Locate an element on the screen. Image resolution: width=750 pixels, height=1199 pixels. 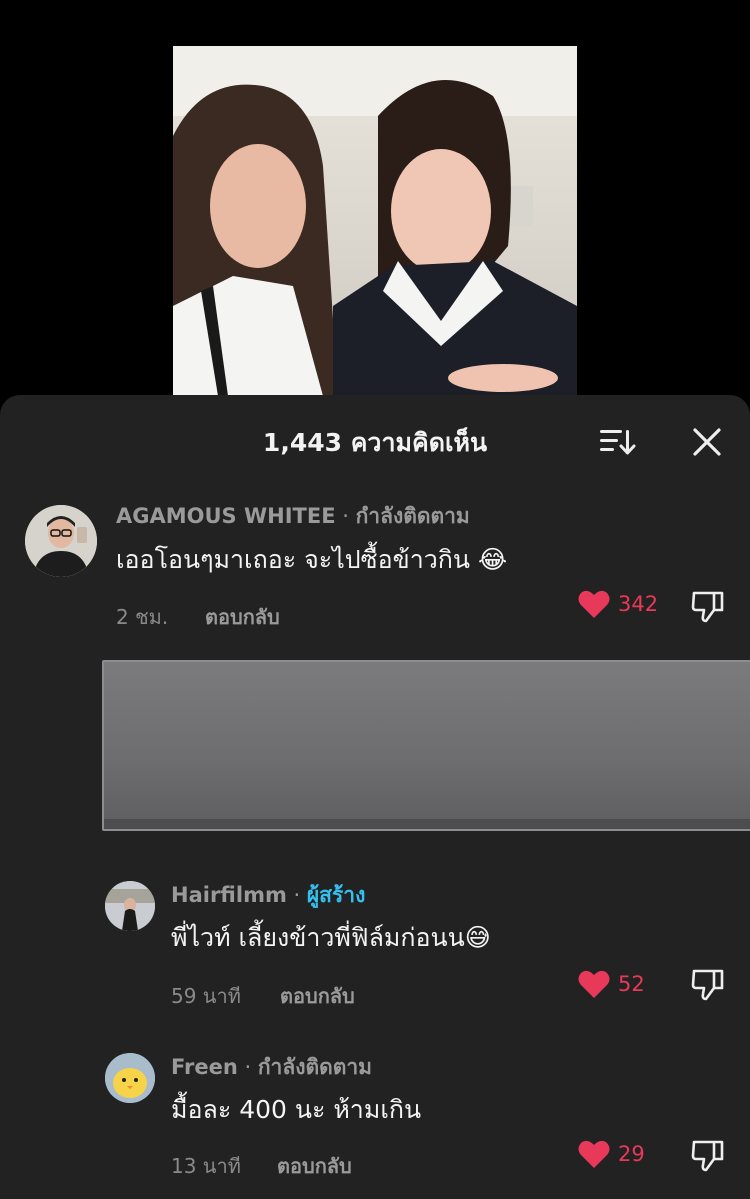
sort-comments-button is located at coordinates (618, 441).